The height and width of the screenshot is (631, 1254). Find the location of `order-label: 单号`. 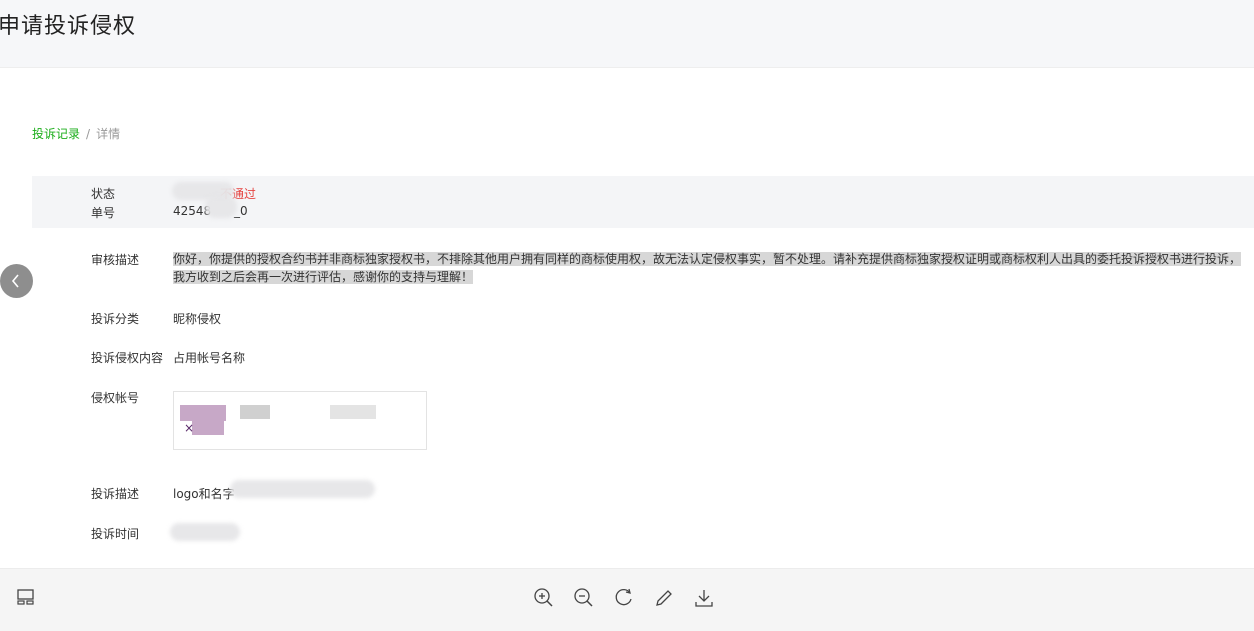

order-label: 单号 is located at coordinates (103, 213).